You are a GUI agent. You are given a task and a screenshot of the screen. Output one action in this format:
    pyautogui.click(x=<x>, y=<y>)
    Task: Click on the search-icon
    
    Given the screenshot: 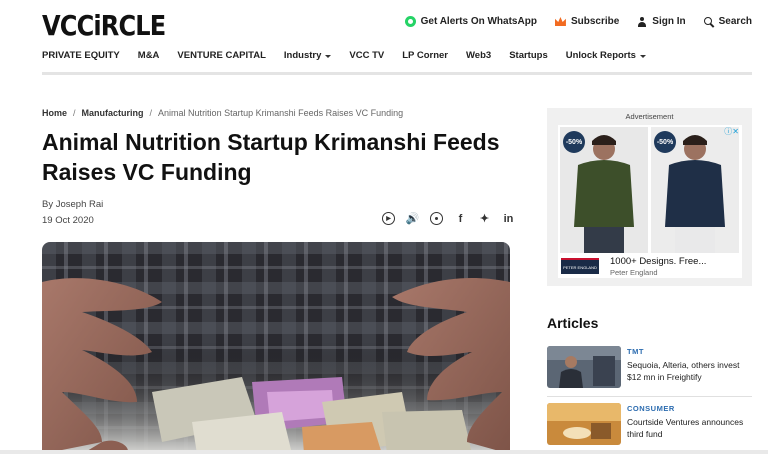 What is the action you would take?
    pyautogui.click(x=708, y=21)
    